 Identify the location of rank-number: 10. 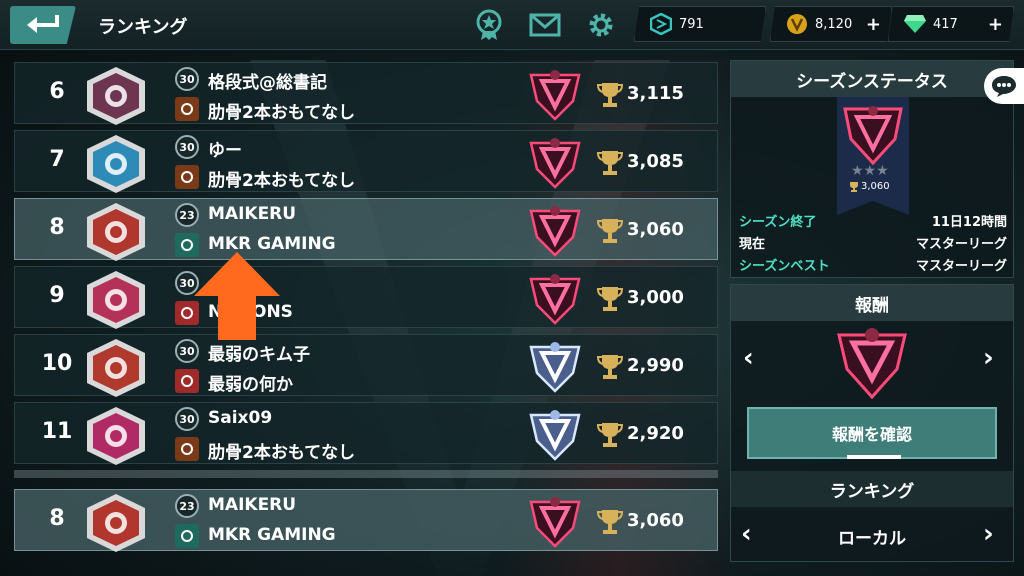
(57, 363).